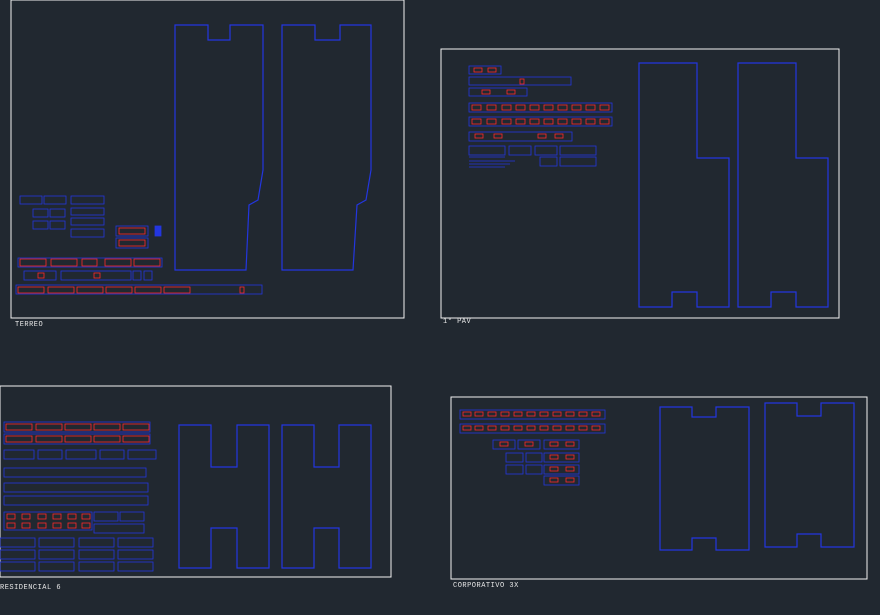 This screenshot has height=615, width=880. Describe the element at coordinates (486, 586) in the screenshot. I see `view-label-corporativo: CORPORATIVO 3X` at that location.